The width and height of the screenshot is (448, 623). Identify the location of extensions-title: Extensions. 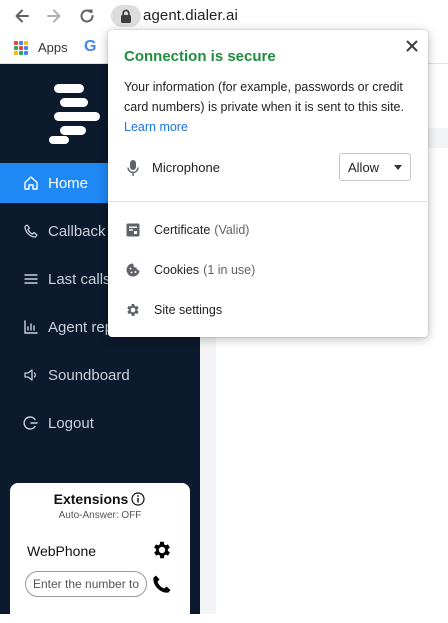
(100, 499).